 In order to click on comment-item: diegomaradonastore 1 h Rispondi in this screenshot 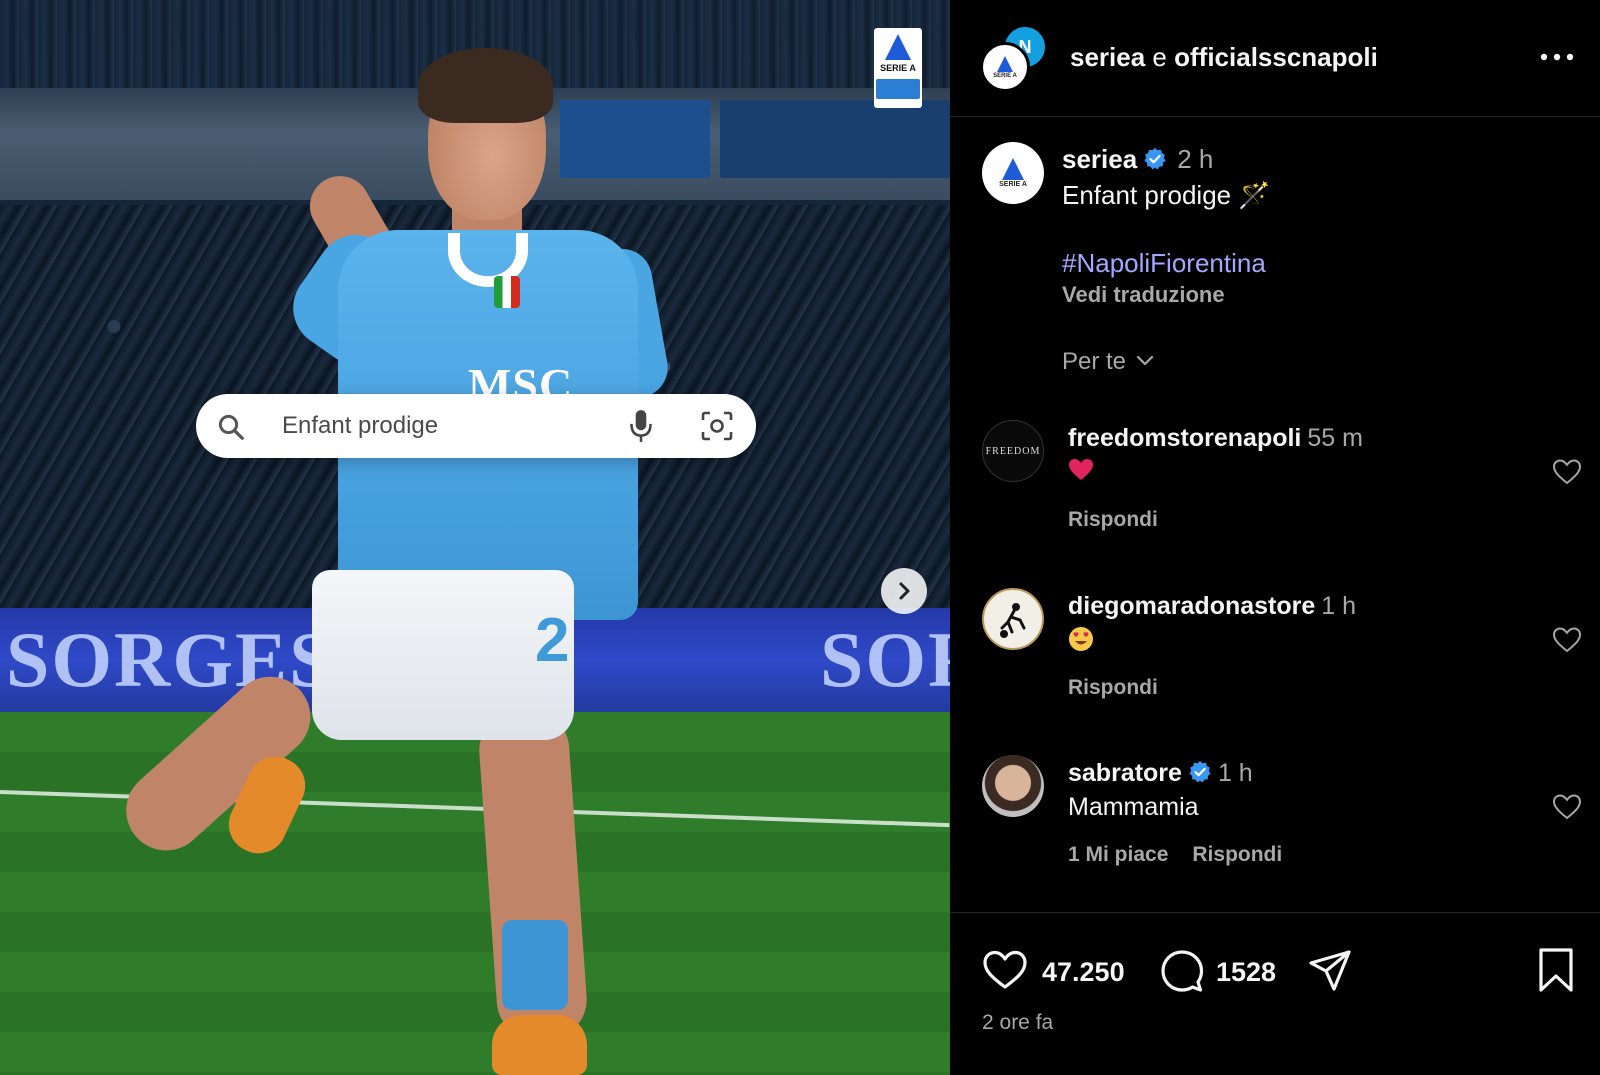, I will do `click(1282, 663)`.